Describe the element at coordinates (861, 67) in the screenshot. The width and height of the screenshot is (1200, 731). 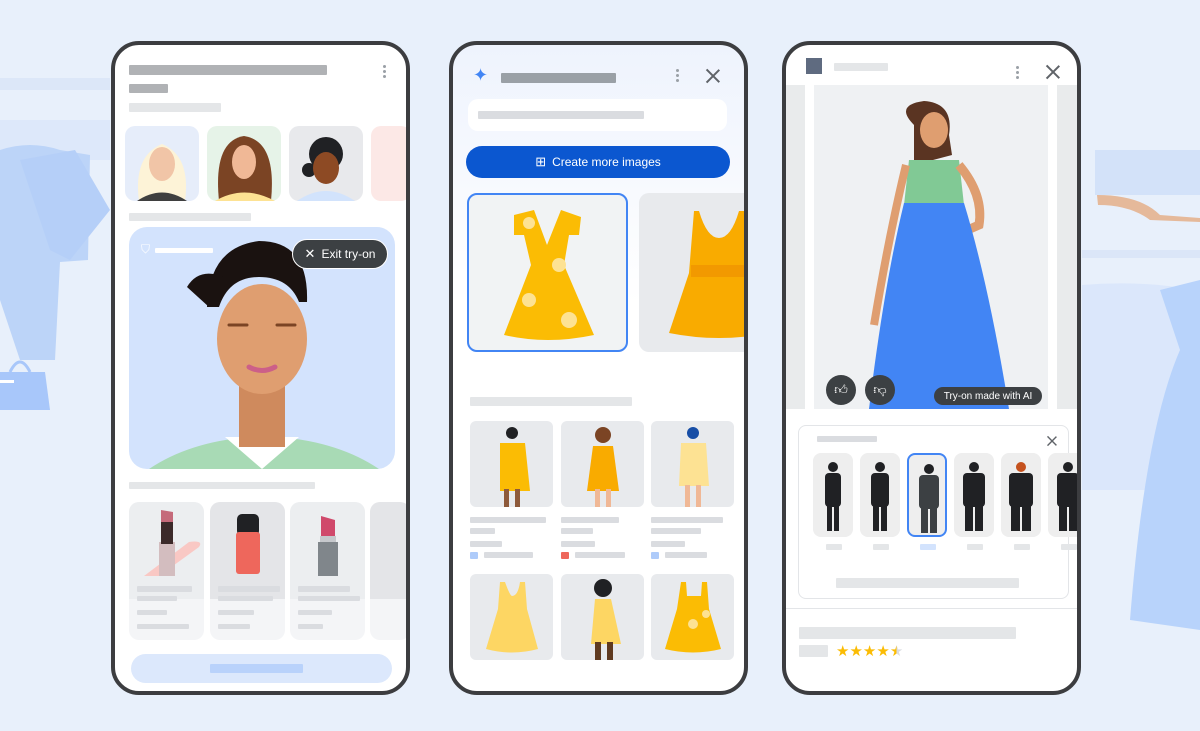
I see `store-name-placeholder` at that location.